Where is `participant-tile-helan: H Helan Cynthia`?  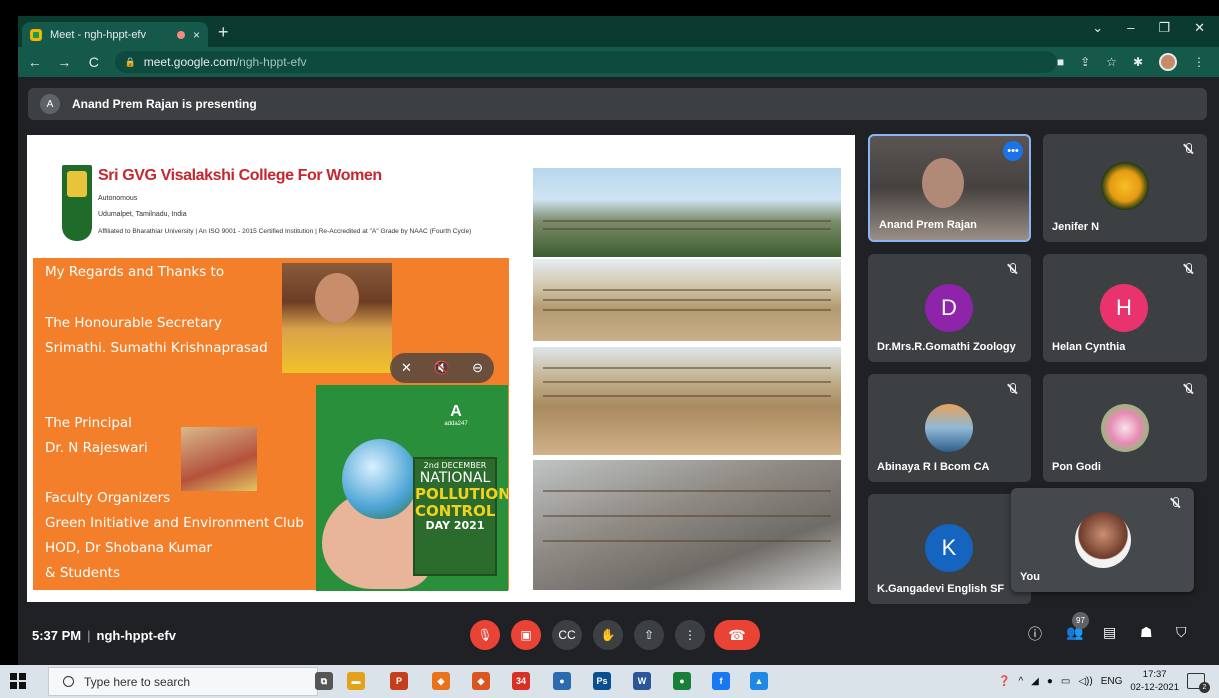 participant-tile-helan: H Helan Cynthia is located at coordinates (1125, 308).